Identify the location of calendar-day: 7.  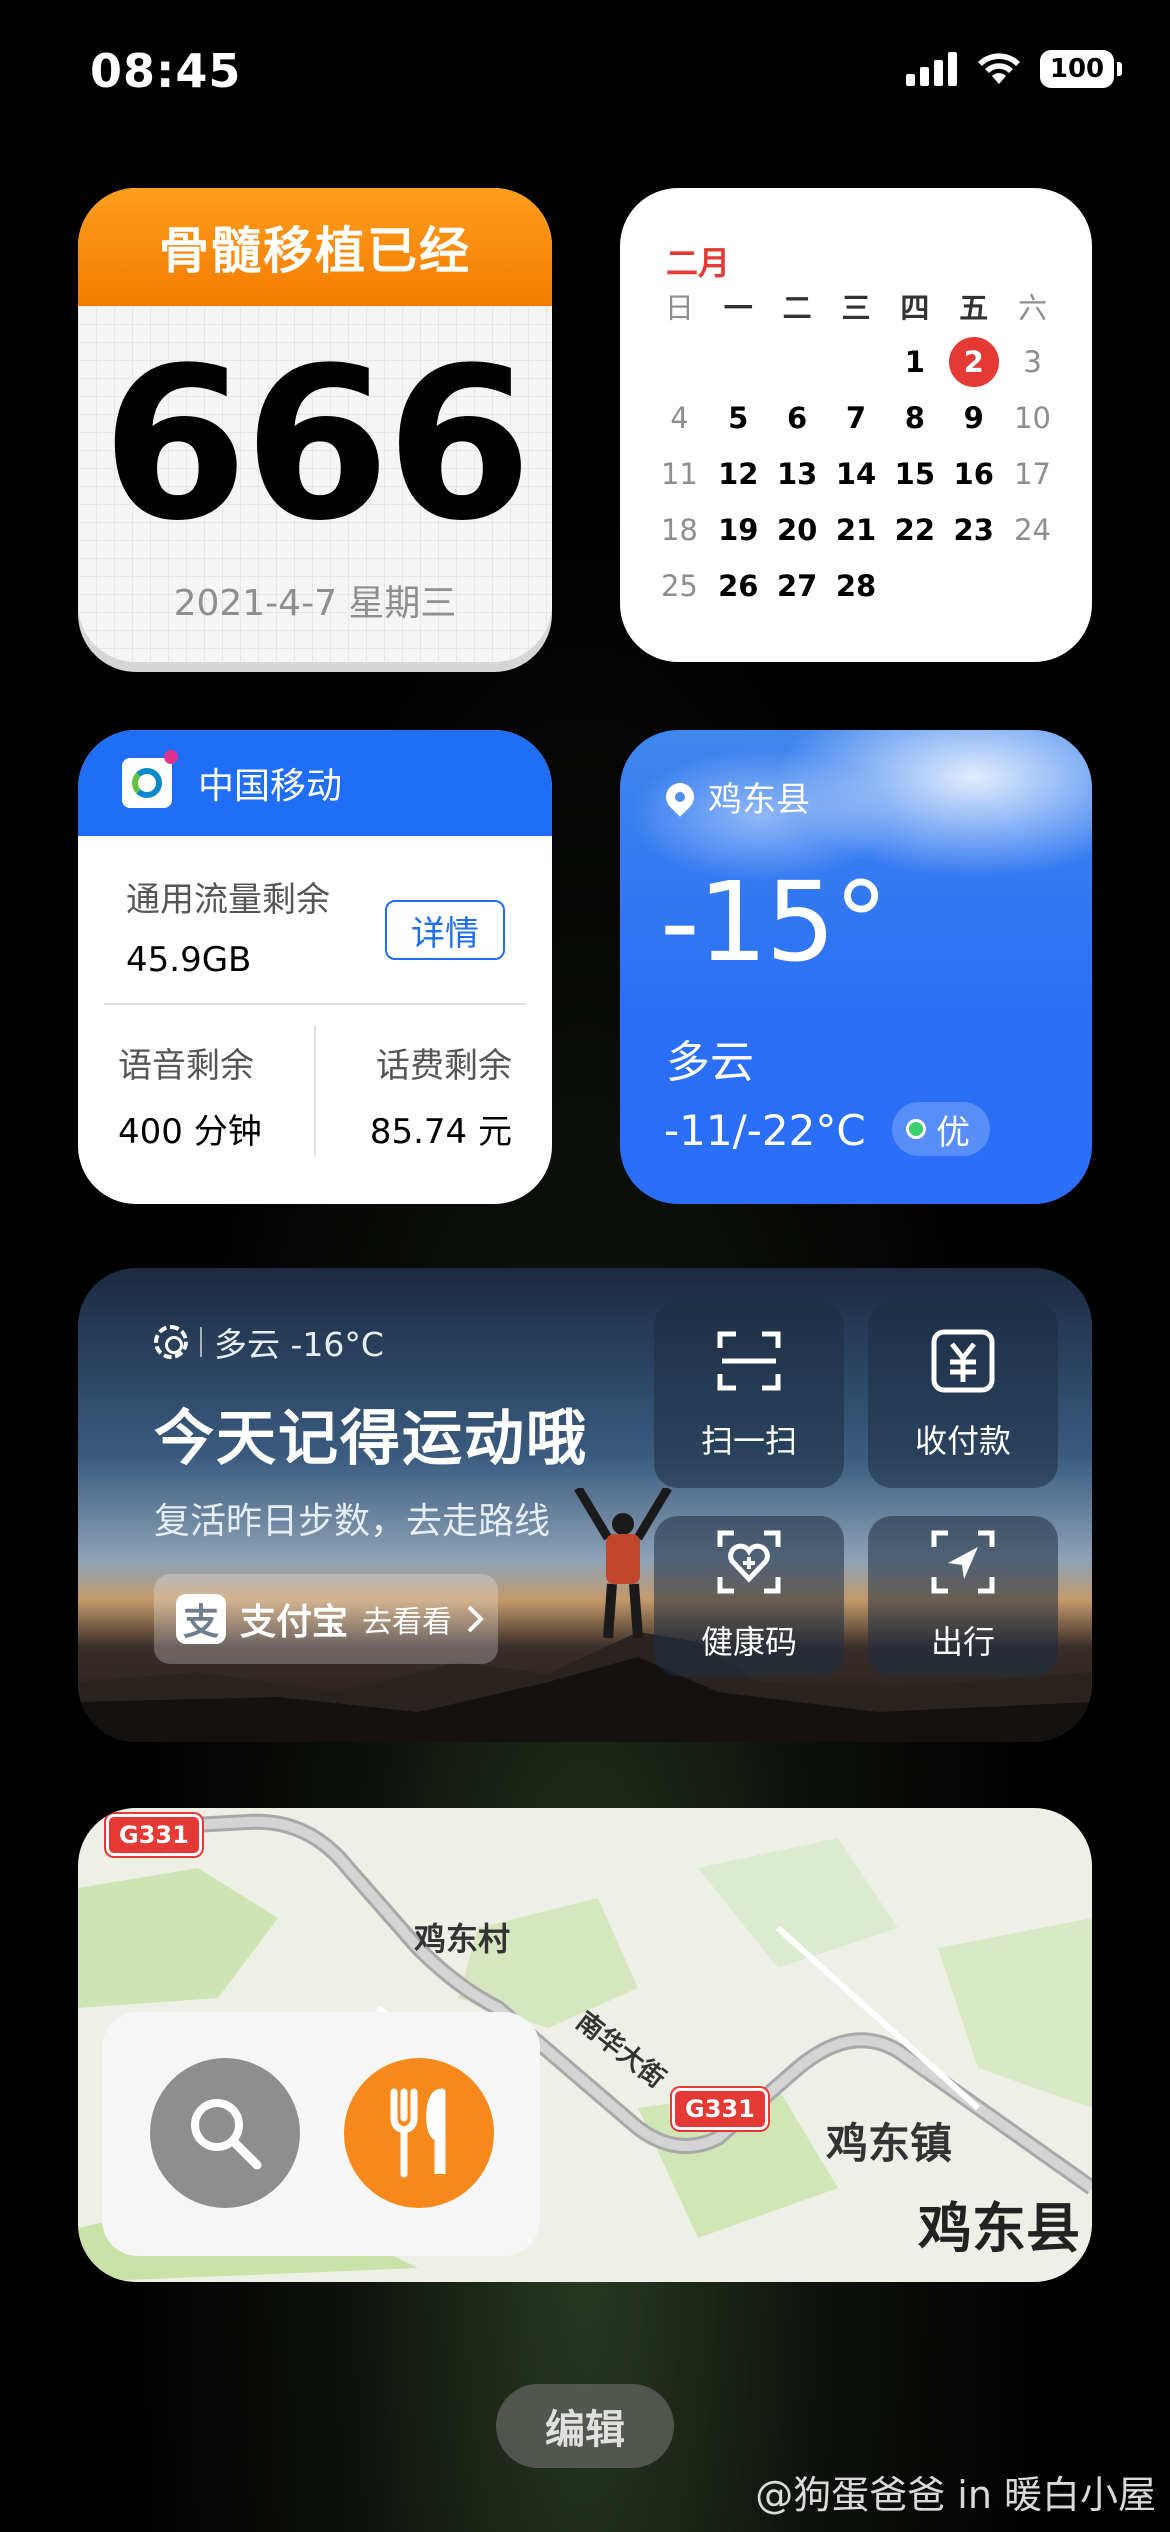
(856, 418).